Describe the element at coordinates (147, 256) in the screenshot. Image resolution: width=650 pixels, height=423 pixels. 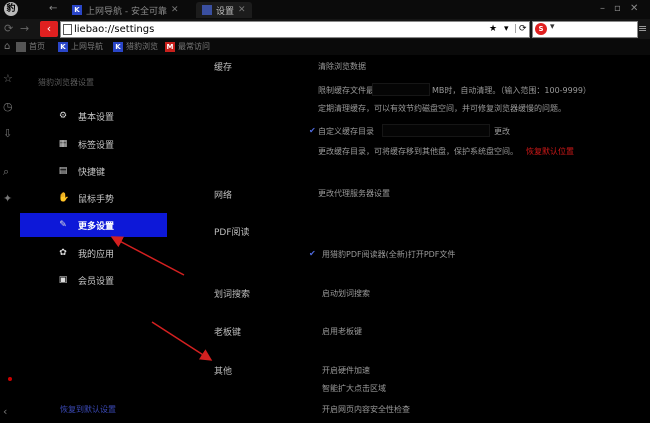
I see `arrow-to-more-settings` at that location.